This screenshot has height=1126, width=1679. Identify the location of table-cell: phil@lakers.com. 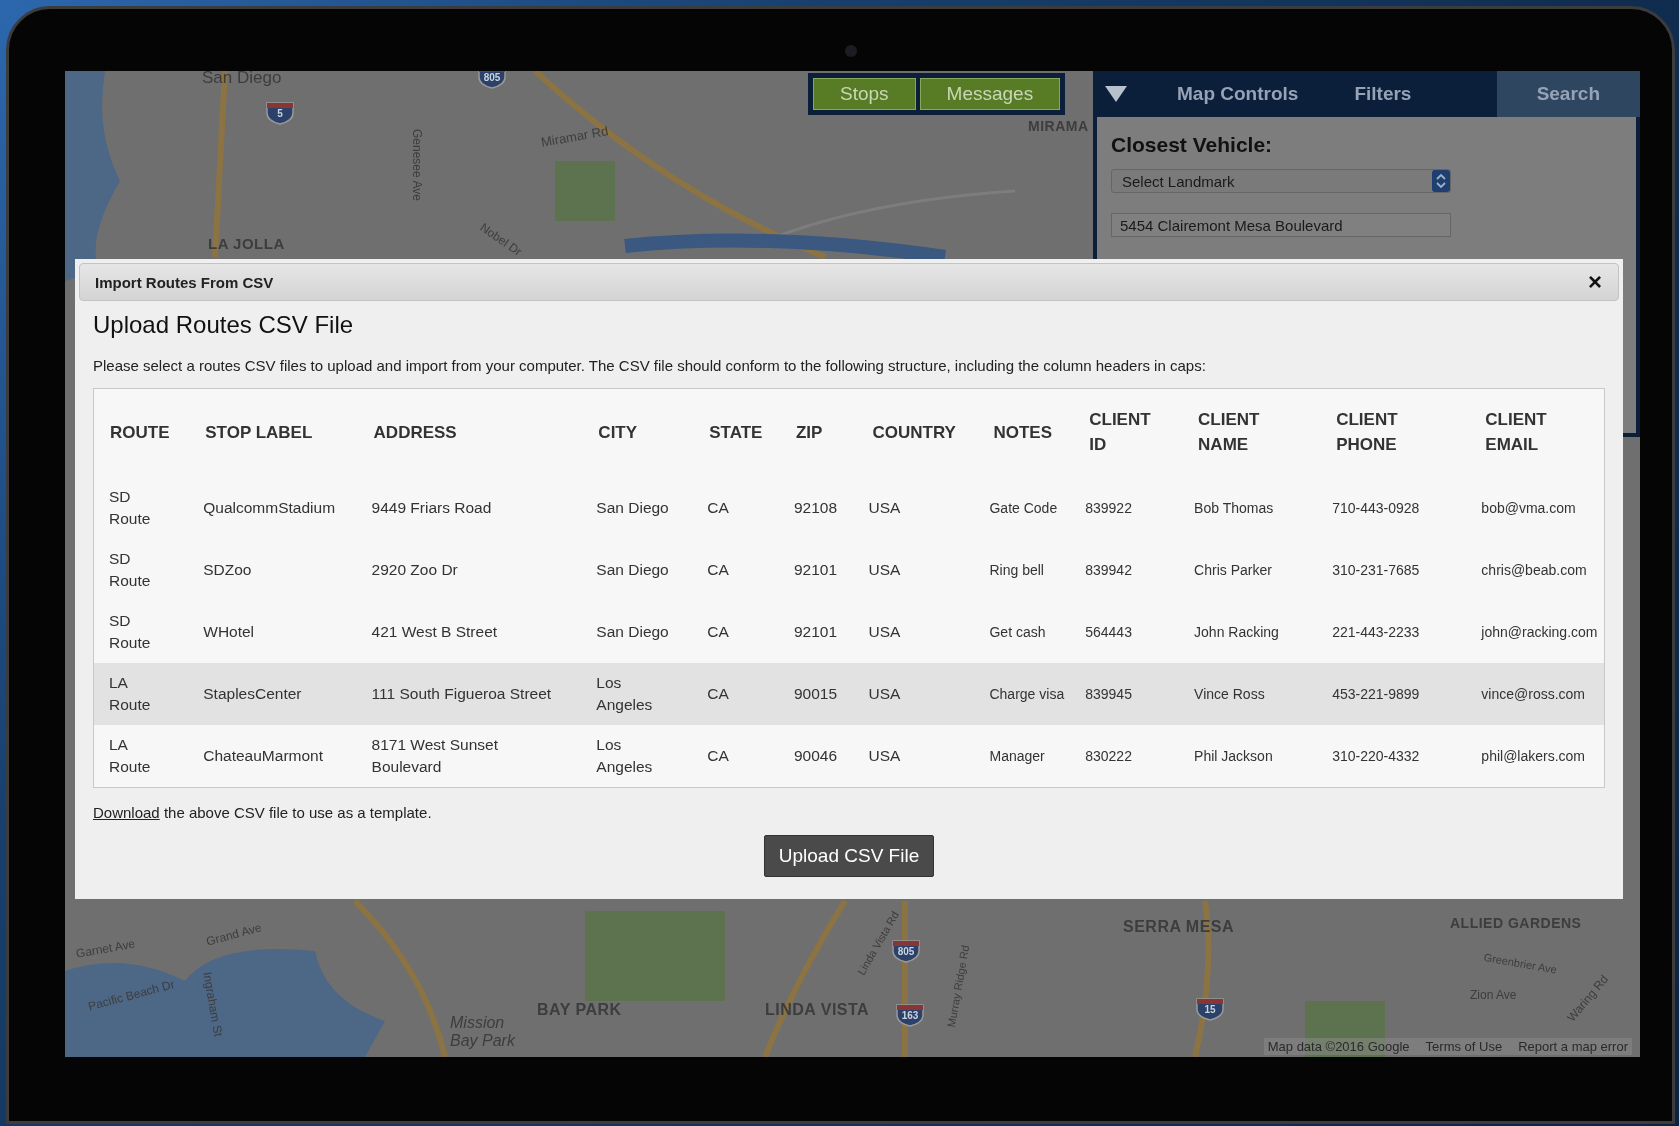
(1537, 756).